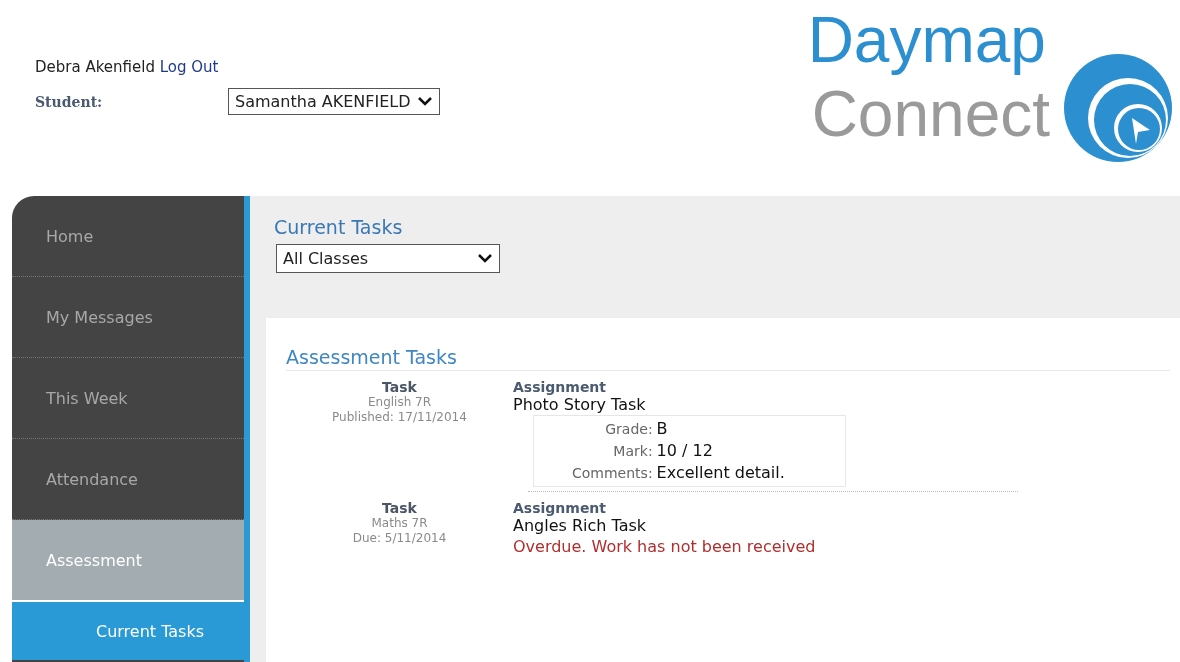 This screenshot has width=1180, height=662. What do you see at coordinates (632, 451) in the screenshot?
I see `result-label: Mark:` at bounding box center [632, 451].